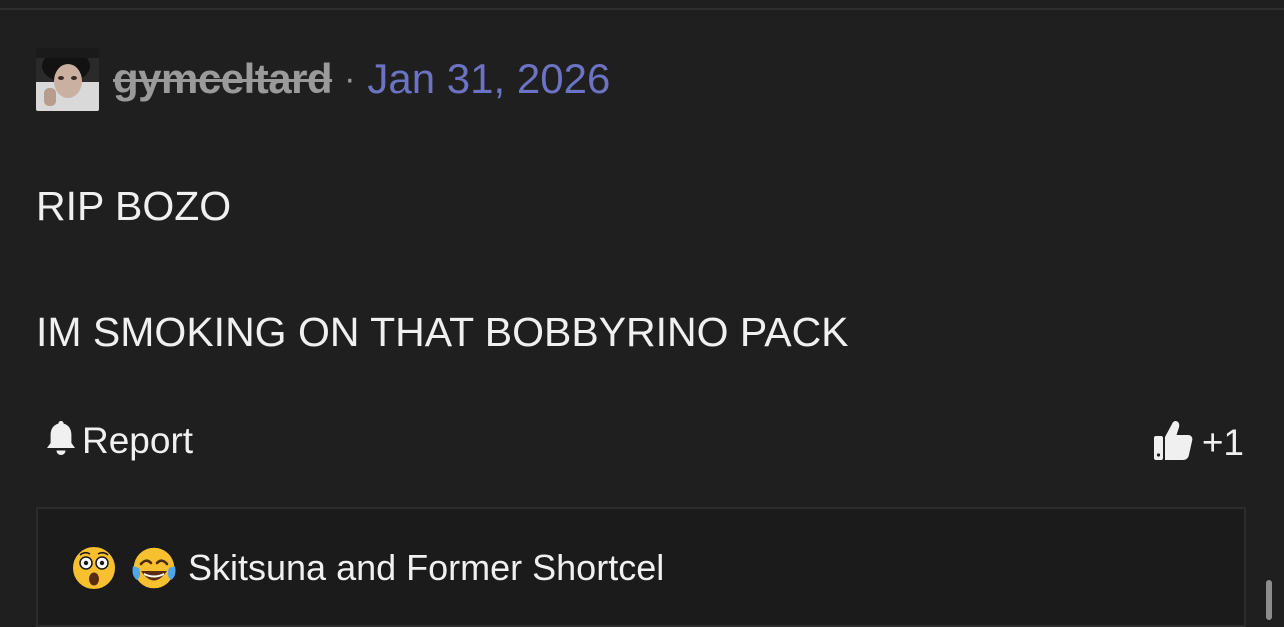 This screenshot has width=1284, height=627. Describe the element at coordinates (1198, 442) in the screenshot. I see `like-button: +1` at that location.